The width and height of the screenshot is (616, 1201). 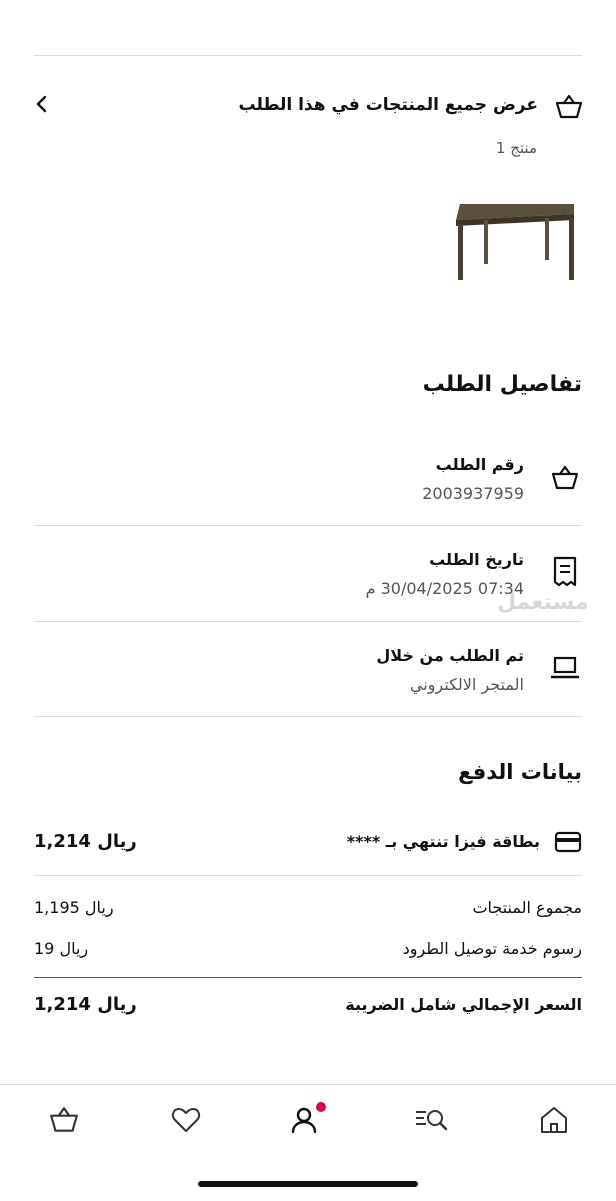 What do you see at coordinates (308, 478) in the screenshot?
I see `order-number-row: رقم الطلب 2003937959` at bounding box center [308, 478].